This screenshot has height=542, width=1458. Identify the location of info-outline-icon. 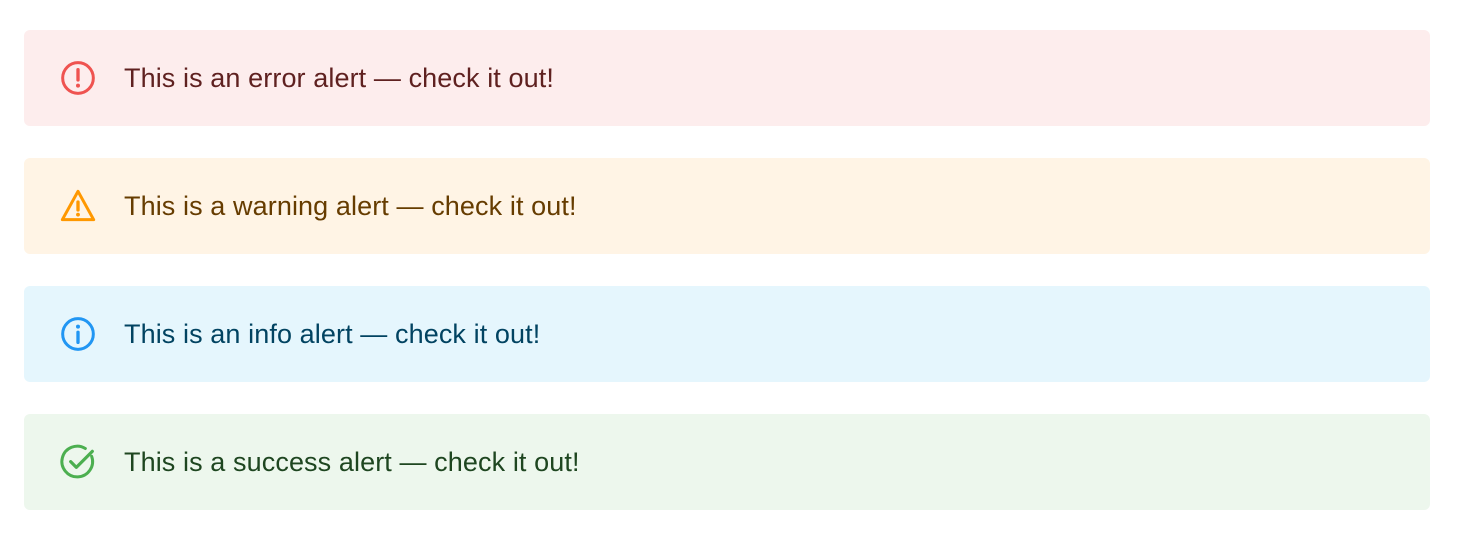
(78, 334).